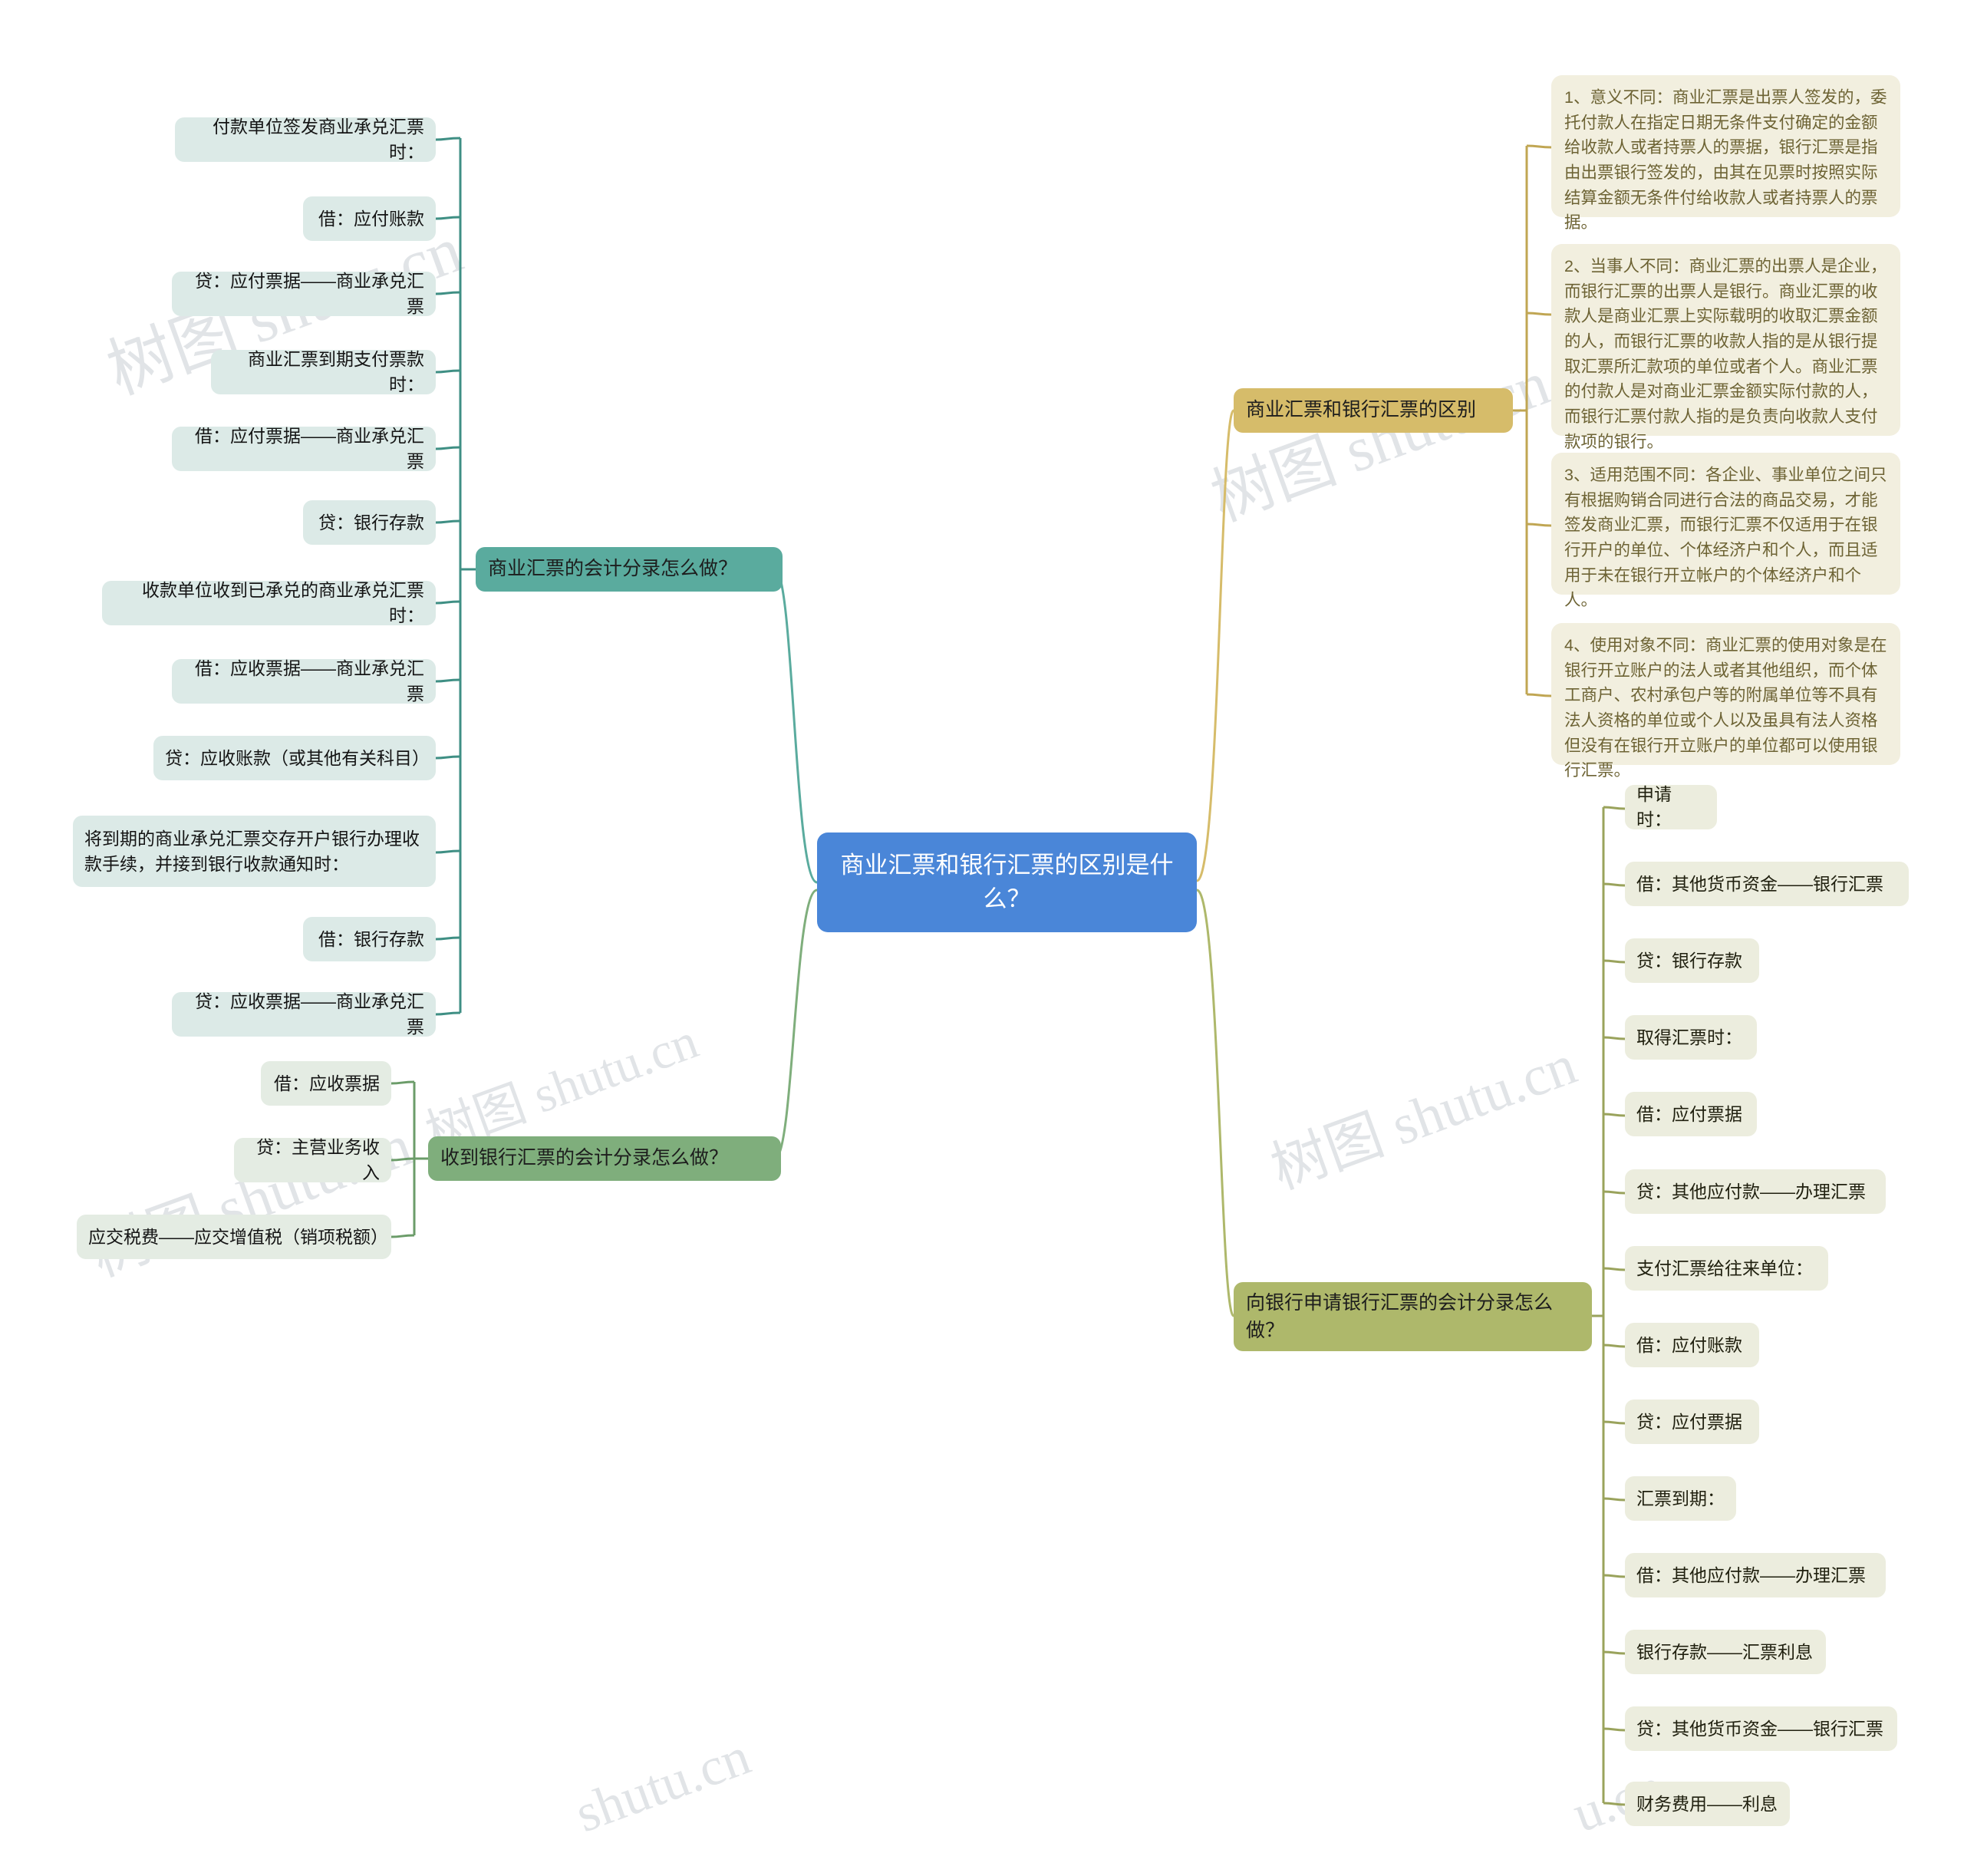 The image size is (1964, 1876). Describe the element at coordinates (1707, 1804) in the screenshot. I see `leaf-node: 财务费用——利息` at that location.